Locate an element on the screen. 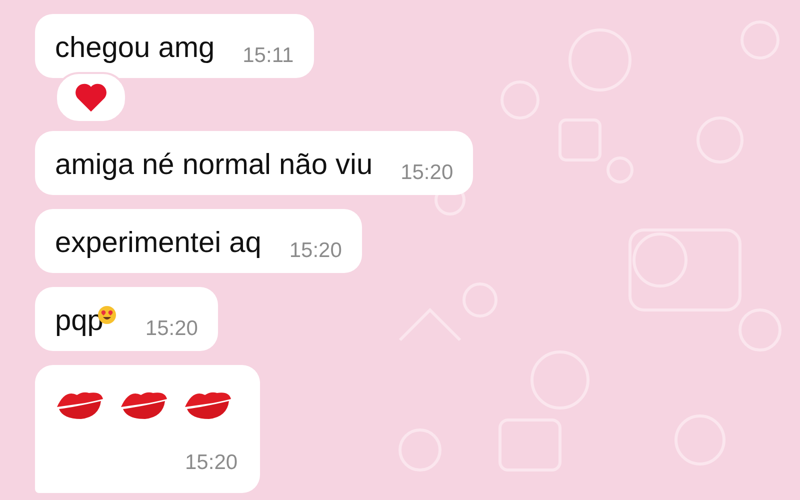 This screenshot has height=500, width=800. message-text: amiga né normal não viu is located at coordinates (214, 165).